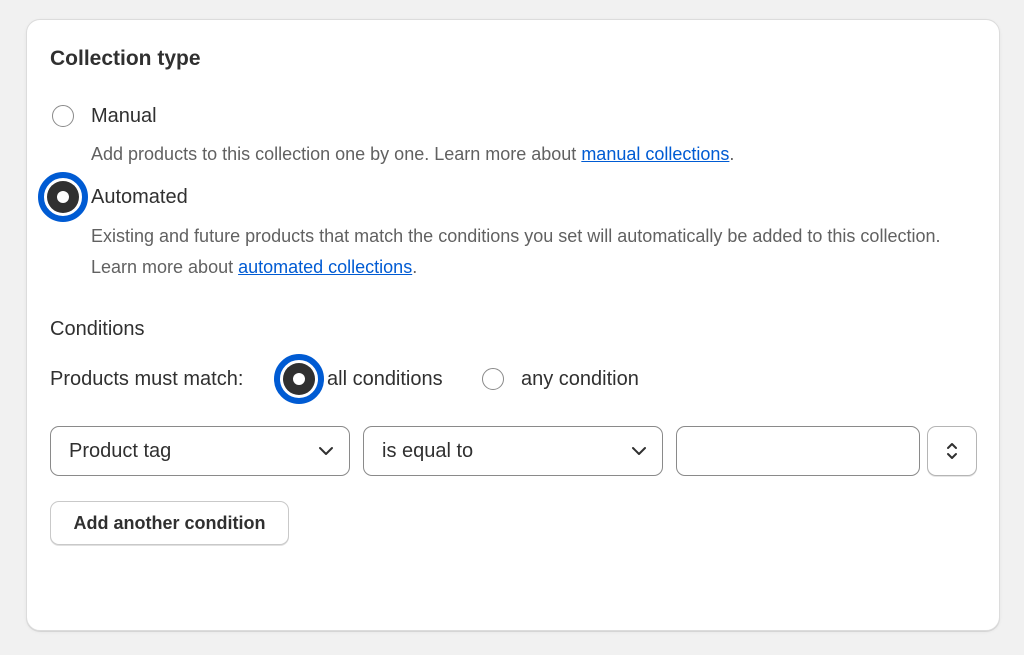 This screenshot has height=655, width=1024. Describe the element at coordinates (125, 58) in the screenshot. I see `card-title: Collection type` at that location.